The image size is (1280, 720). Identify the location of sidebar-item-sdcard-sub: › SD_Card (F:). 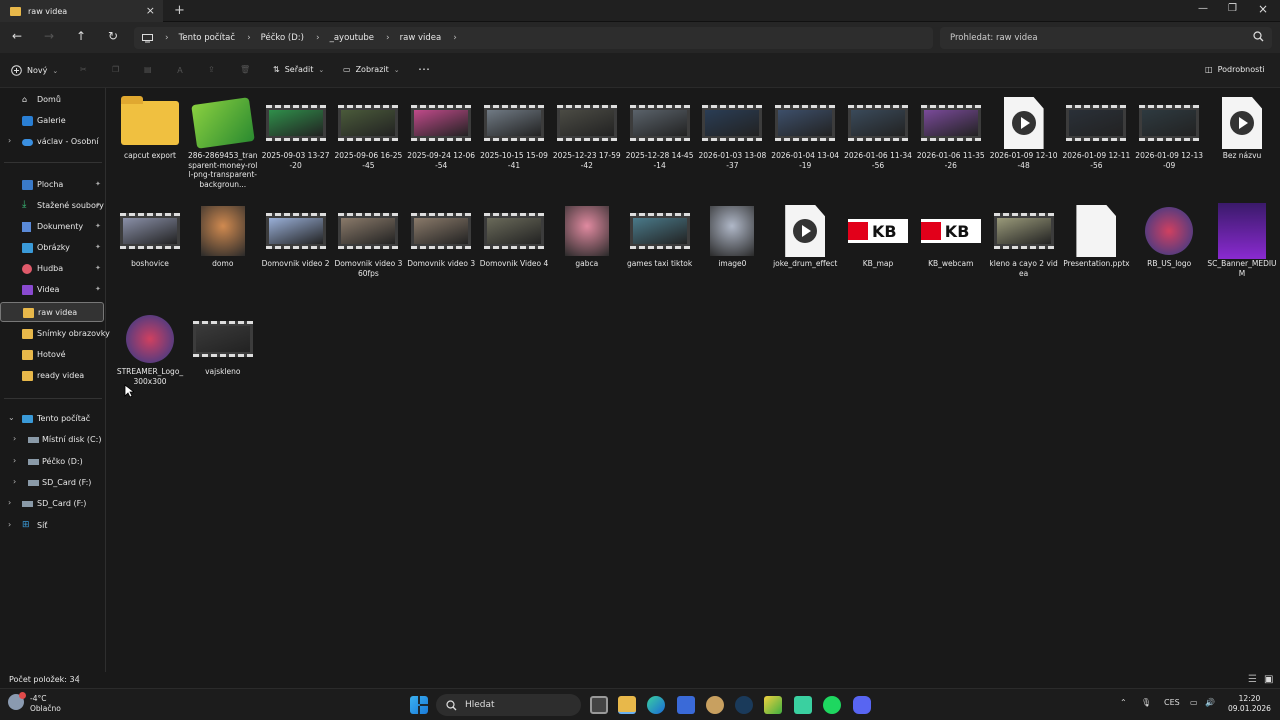
(52, 483).